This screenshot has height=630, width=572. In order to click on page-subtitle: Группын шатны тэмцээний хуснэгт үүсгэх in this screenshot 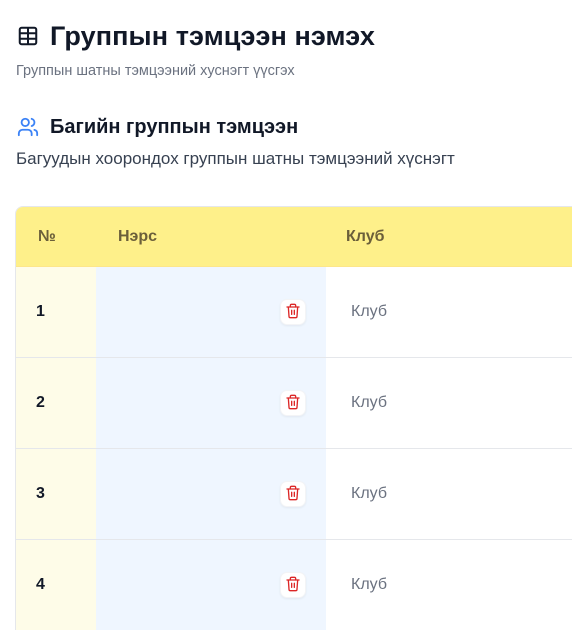, I will do `click(155, 71)`.